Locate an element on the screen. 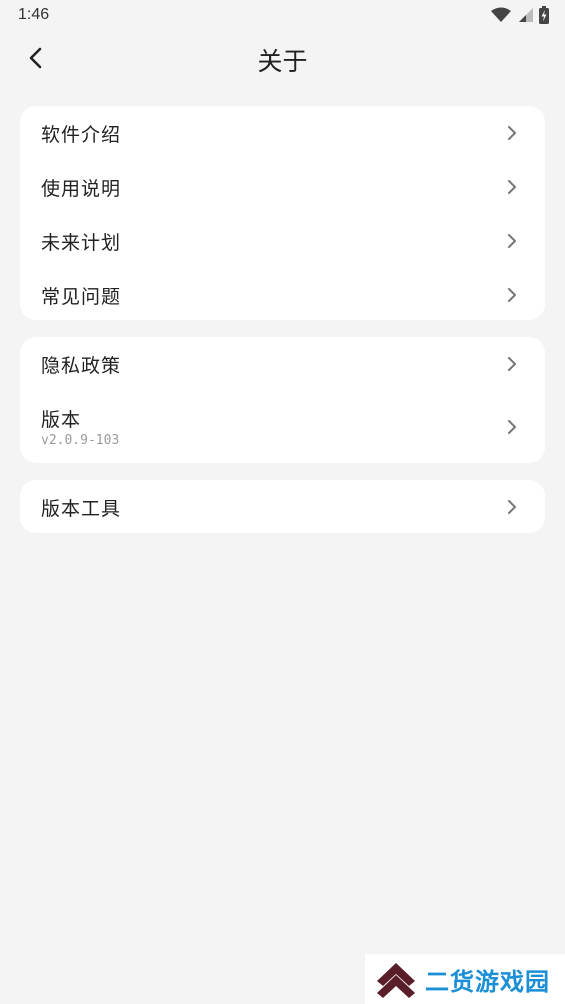  row-version-tools: 版本工具 is located at coordinates (282, 506).